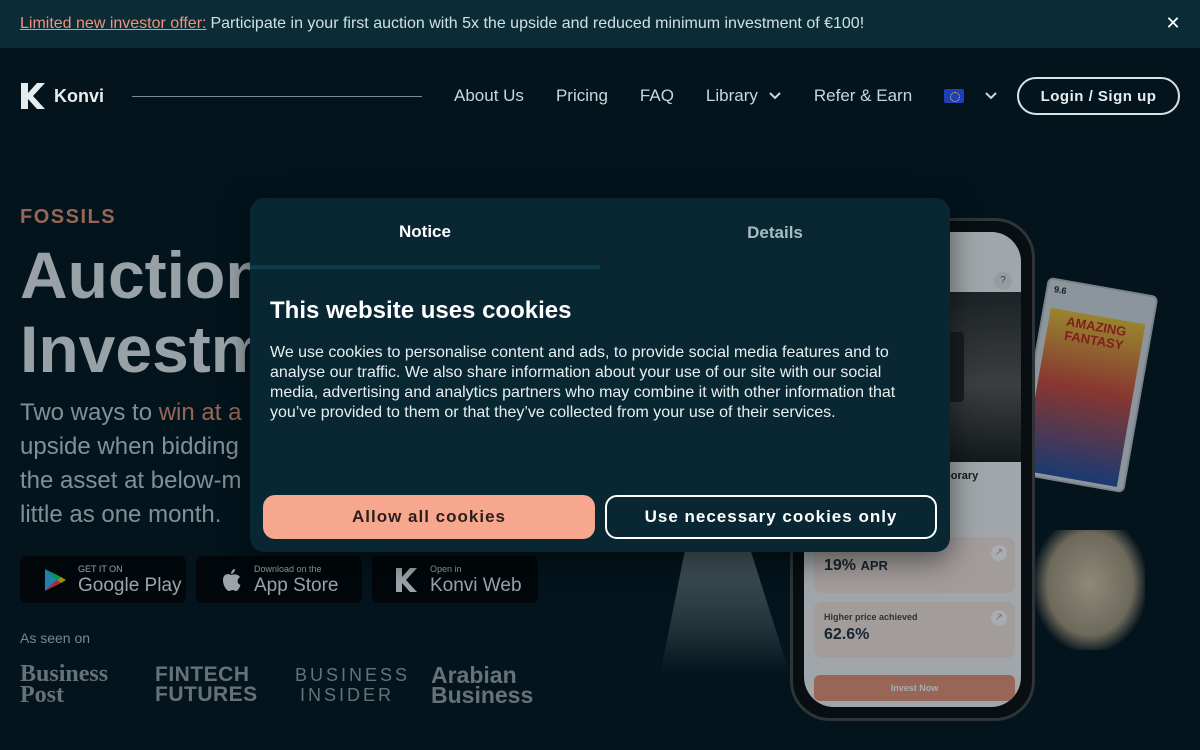 This screenshot has height=750, width=1200. I want to click on cookie-tabs: Notice Details, so click(600, 233).